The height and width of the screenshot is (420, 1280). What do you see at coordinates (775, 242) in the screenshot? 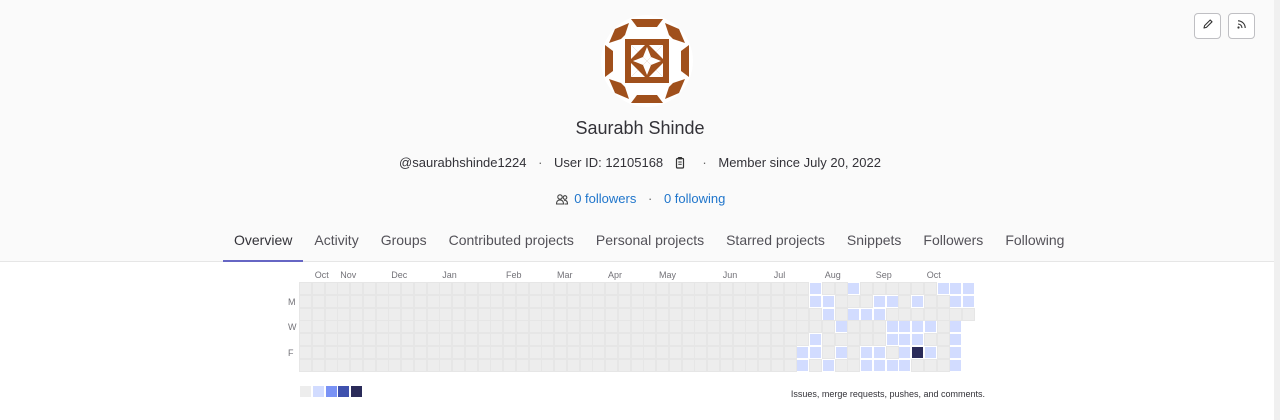
I see `tab-starred-projects: Starred projects` at bounding box center [775, 242].